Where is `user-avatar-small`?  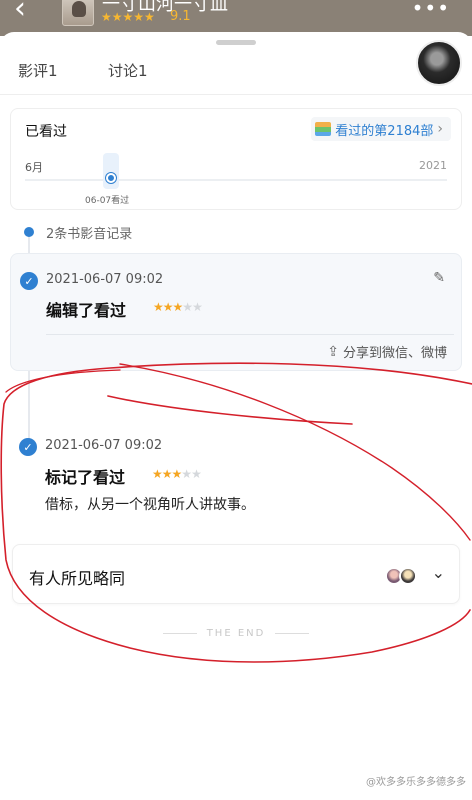 user-avatar-small is located at coordinates (408, 576).